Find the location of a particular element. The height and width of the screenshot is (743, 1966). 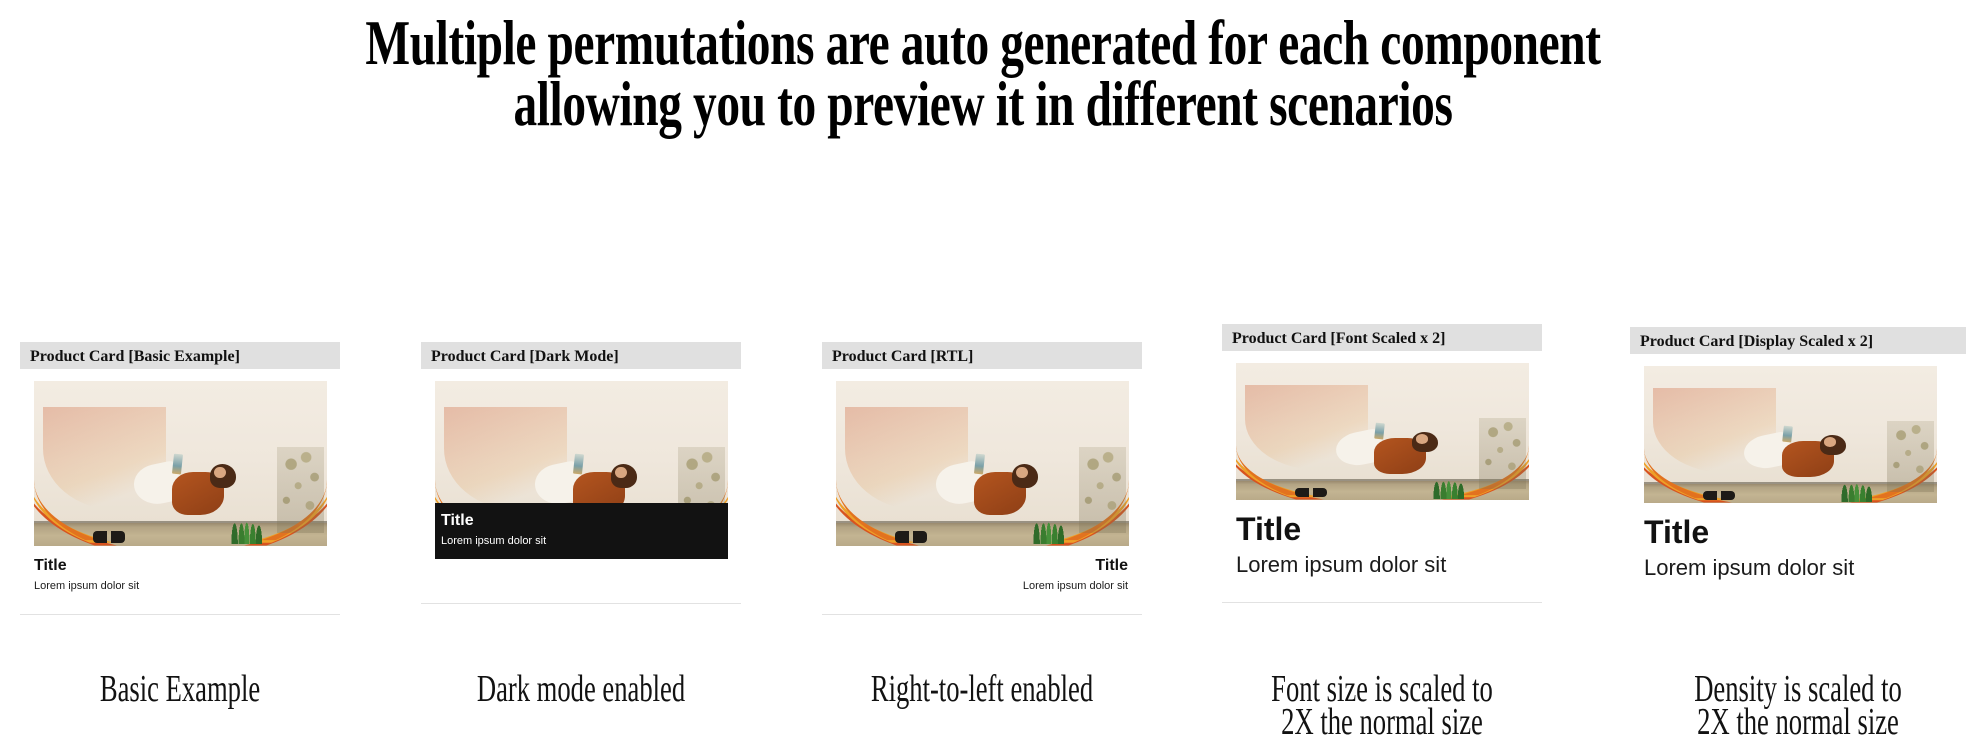

caption-text-line-1: Font size is scaled to is located at coordinates (1382, 689).